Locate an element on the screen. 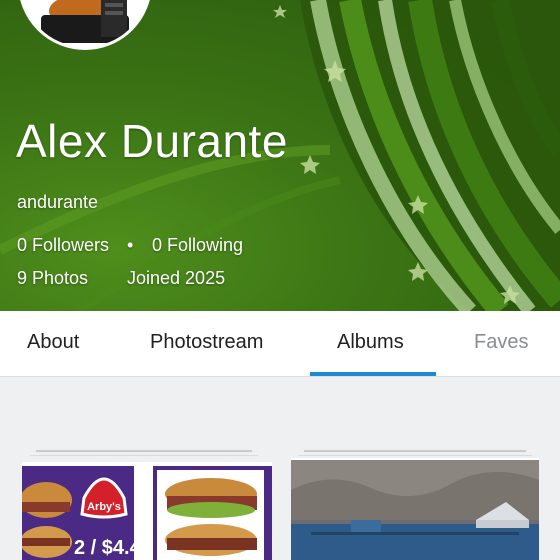 Image resolution: width=560 pixels, height=560 pixels. following-count: 0 Following is located at coordinates (197, 245).